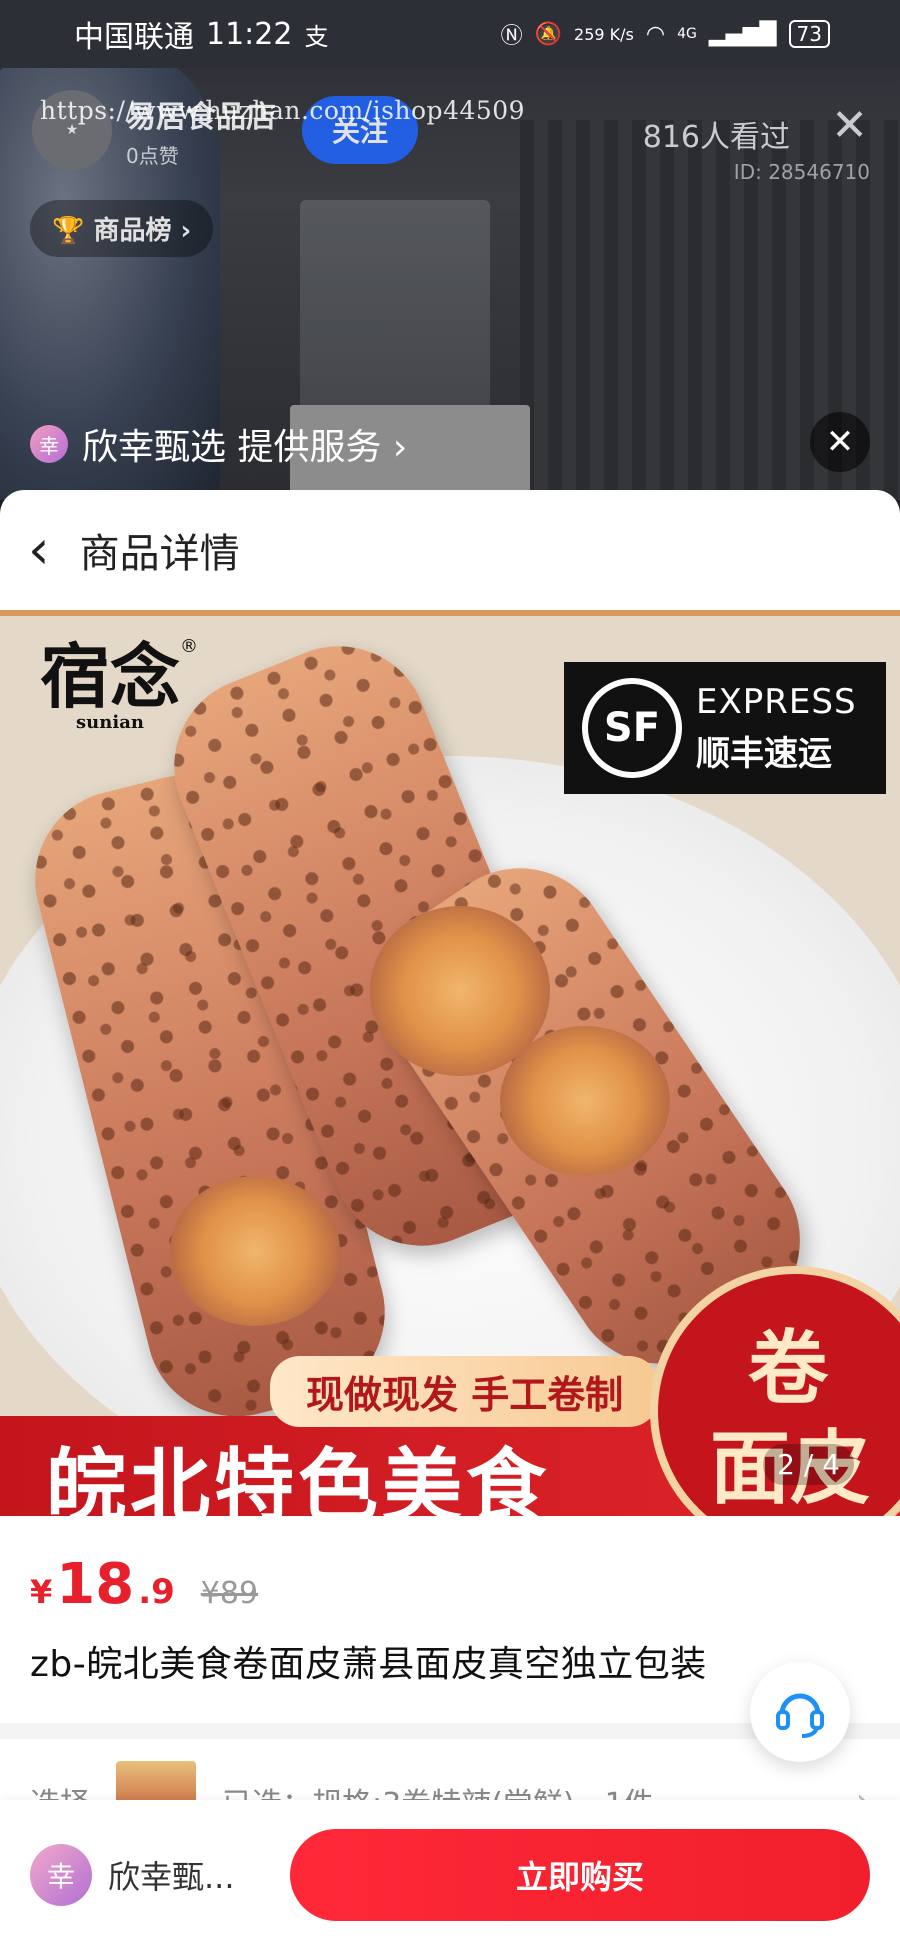  What do you see at coordinates (152, 155) in the screenshot?
I see `shop-likes: 0点赞` at bounding box center [152, 155].